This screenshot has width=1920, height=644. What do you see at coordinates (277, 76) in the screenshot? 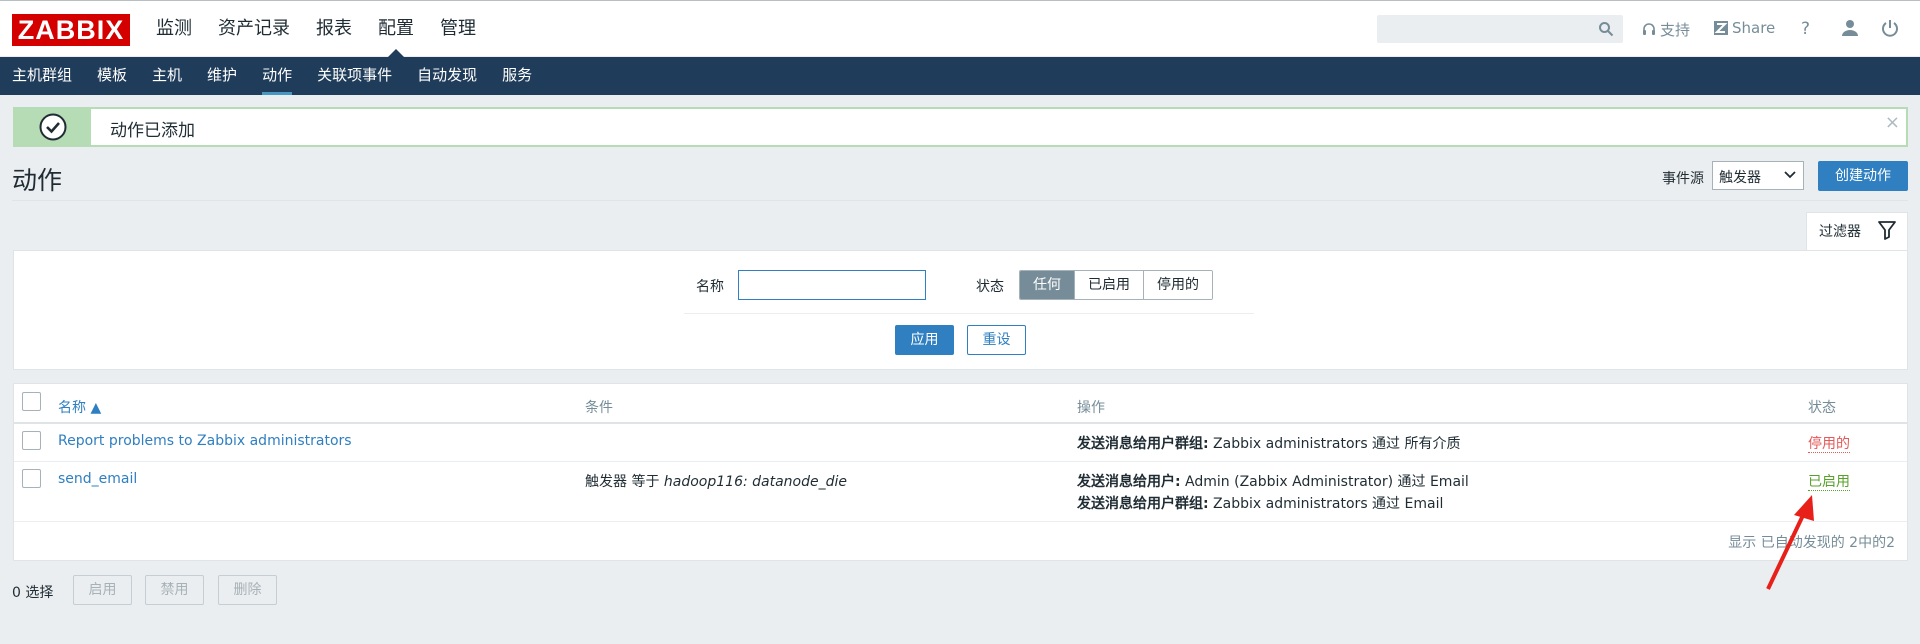
I see `submenu-actions: 动作` at bounding box center [277, 76].